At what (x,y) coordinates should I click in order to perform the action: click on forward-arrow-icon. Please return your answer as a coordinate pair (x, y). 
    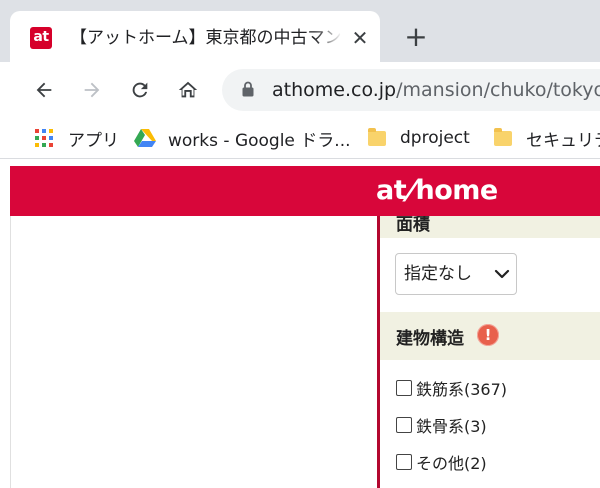
    Looking at the image, I should click on (92, 90).